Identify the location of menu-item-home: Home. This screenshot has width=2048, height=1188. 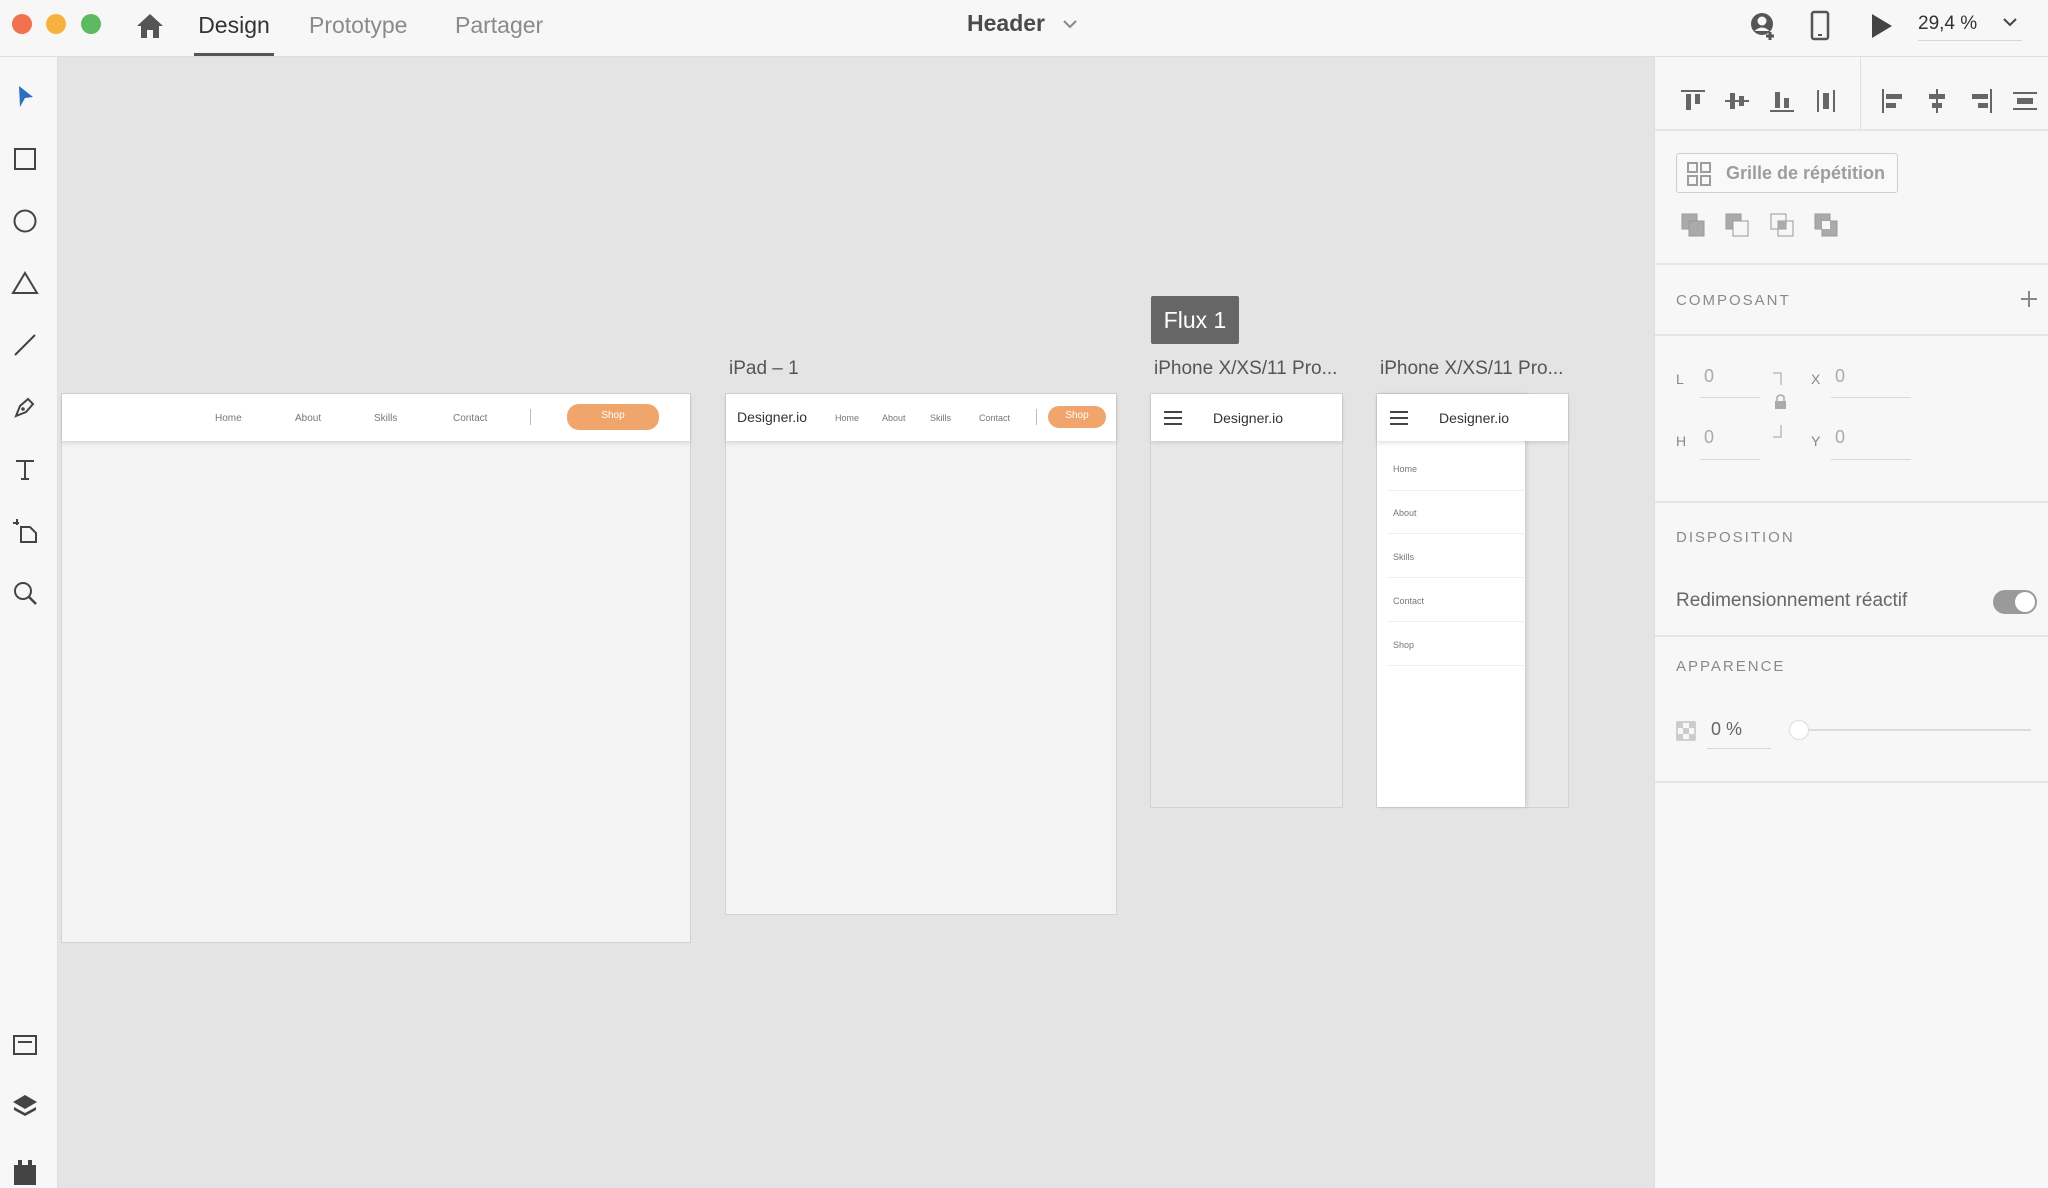
(1405, 469).